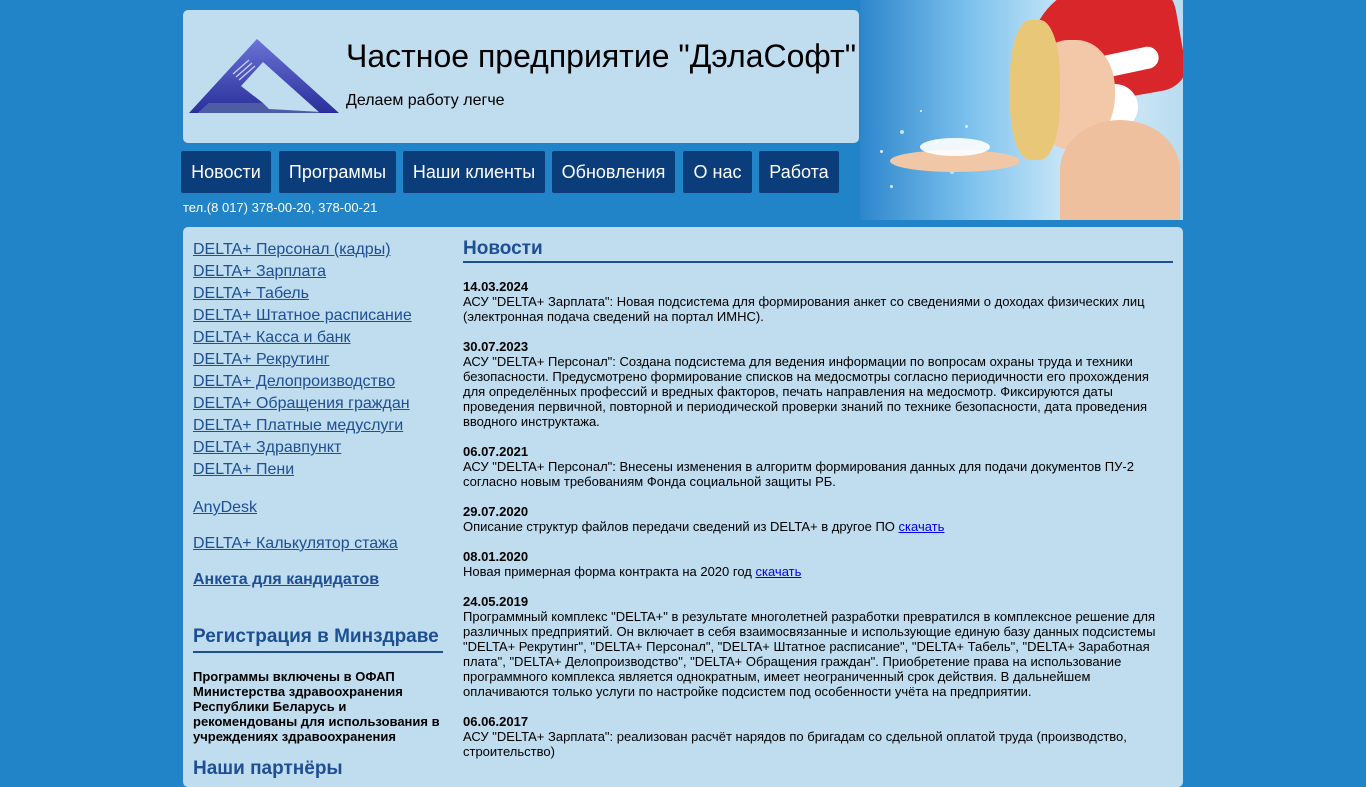  What do you see at coordinates (337, 172) in the screenshot?
I see `nav-item-programs: Программы` at bounding box center [337, 172].